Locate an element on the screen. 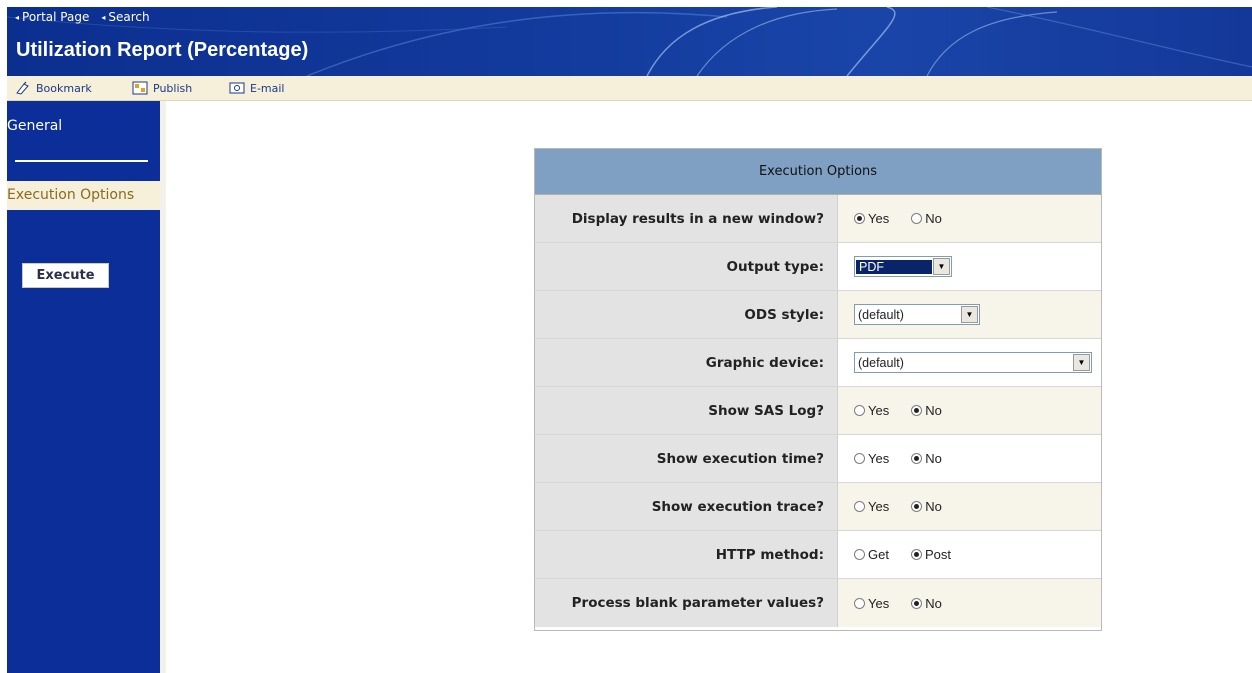  option-row-http-method: HTTP method: Get Post is located at coordinates (818, 555).